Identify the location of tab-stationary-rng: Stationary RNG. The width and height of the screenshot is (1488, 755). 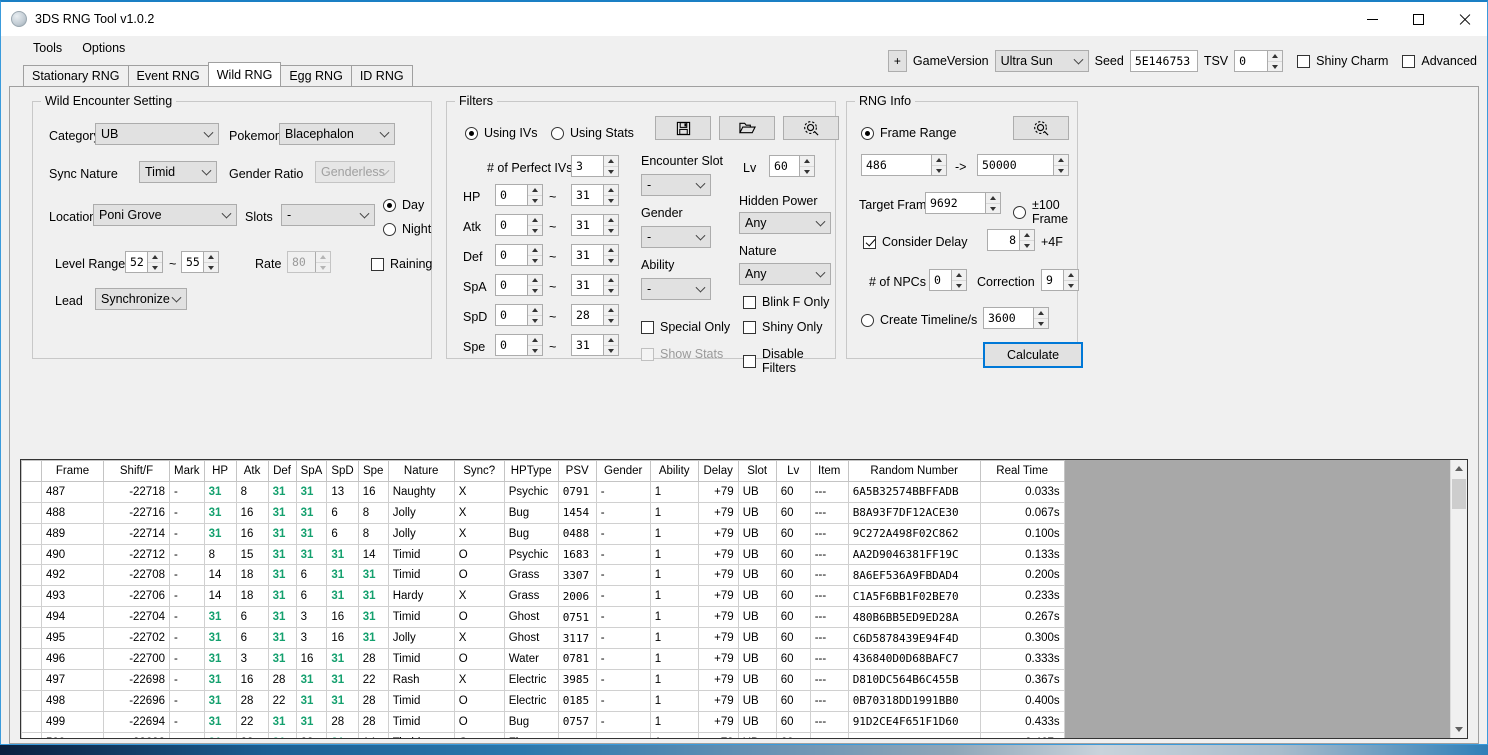
(76, 75).